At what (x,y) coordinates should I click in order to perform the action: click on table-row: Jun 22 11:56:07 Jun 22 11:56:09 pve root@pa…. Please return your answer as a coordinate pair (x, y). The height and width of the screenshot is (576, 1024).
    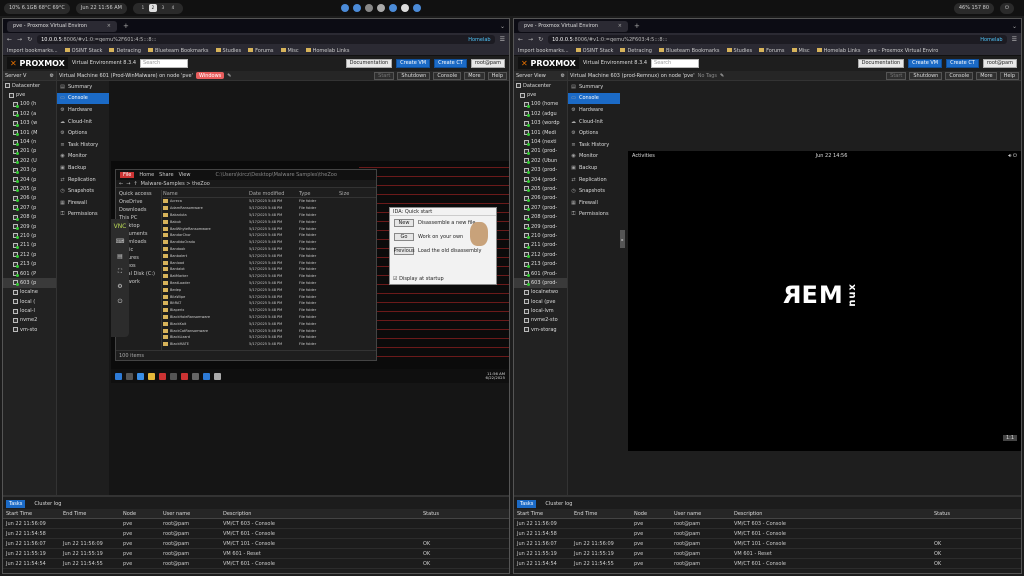
    Looking at the image, I should click on (767, 544).